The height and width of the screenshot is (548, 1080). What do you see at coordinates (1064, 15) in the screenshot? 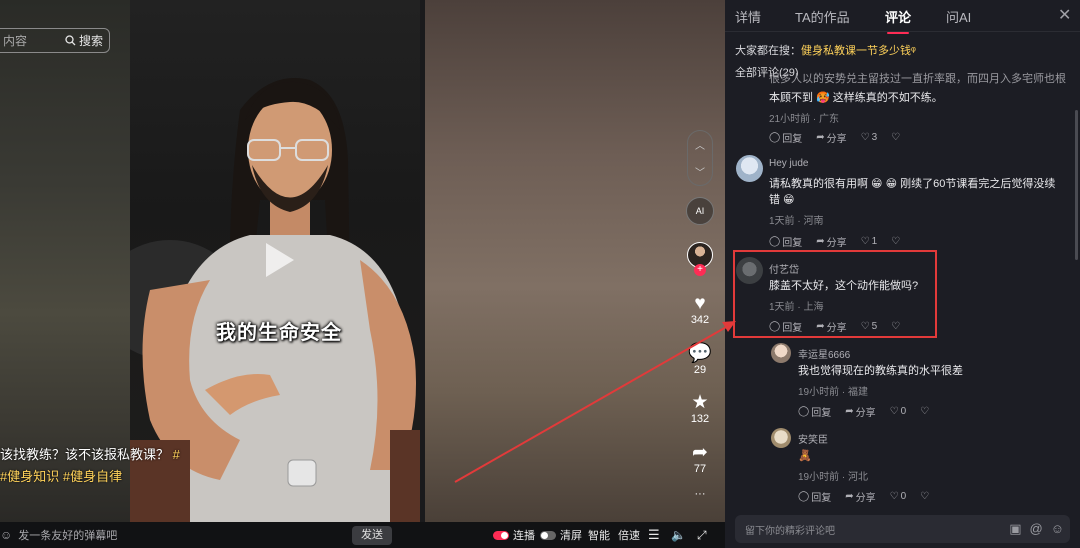
I see `close-icon: ✕` at bounding box center [1064, 15].